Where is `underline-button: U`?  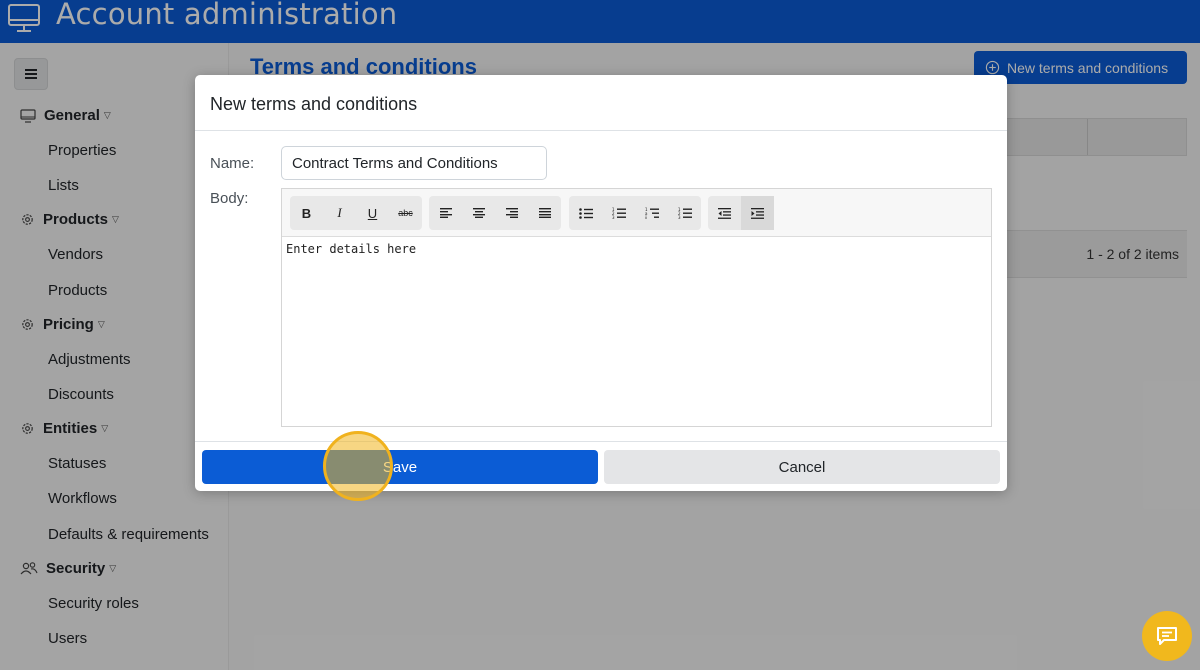 underline-button: U is located at coordinates (372, 213).